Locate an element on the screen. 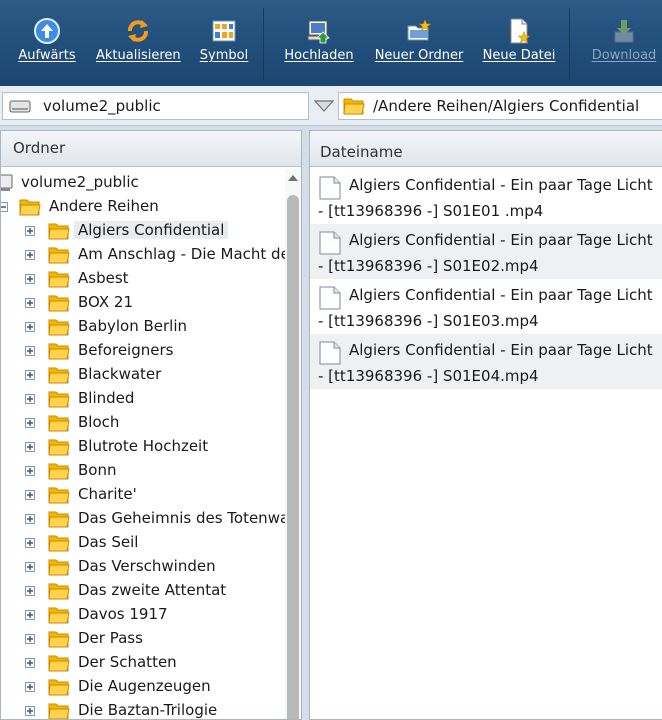 Image resolution: width=662 pixels, height=720 pixels. folder-tree-item: Am Anschlag - Die Macht de is located at coordinates (145, 255).